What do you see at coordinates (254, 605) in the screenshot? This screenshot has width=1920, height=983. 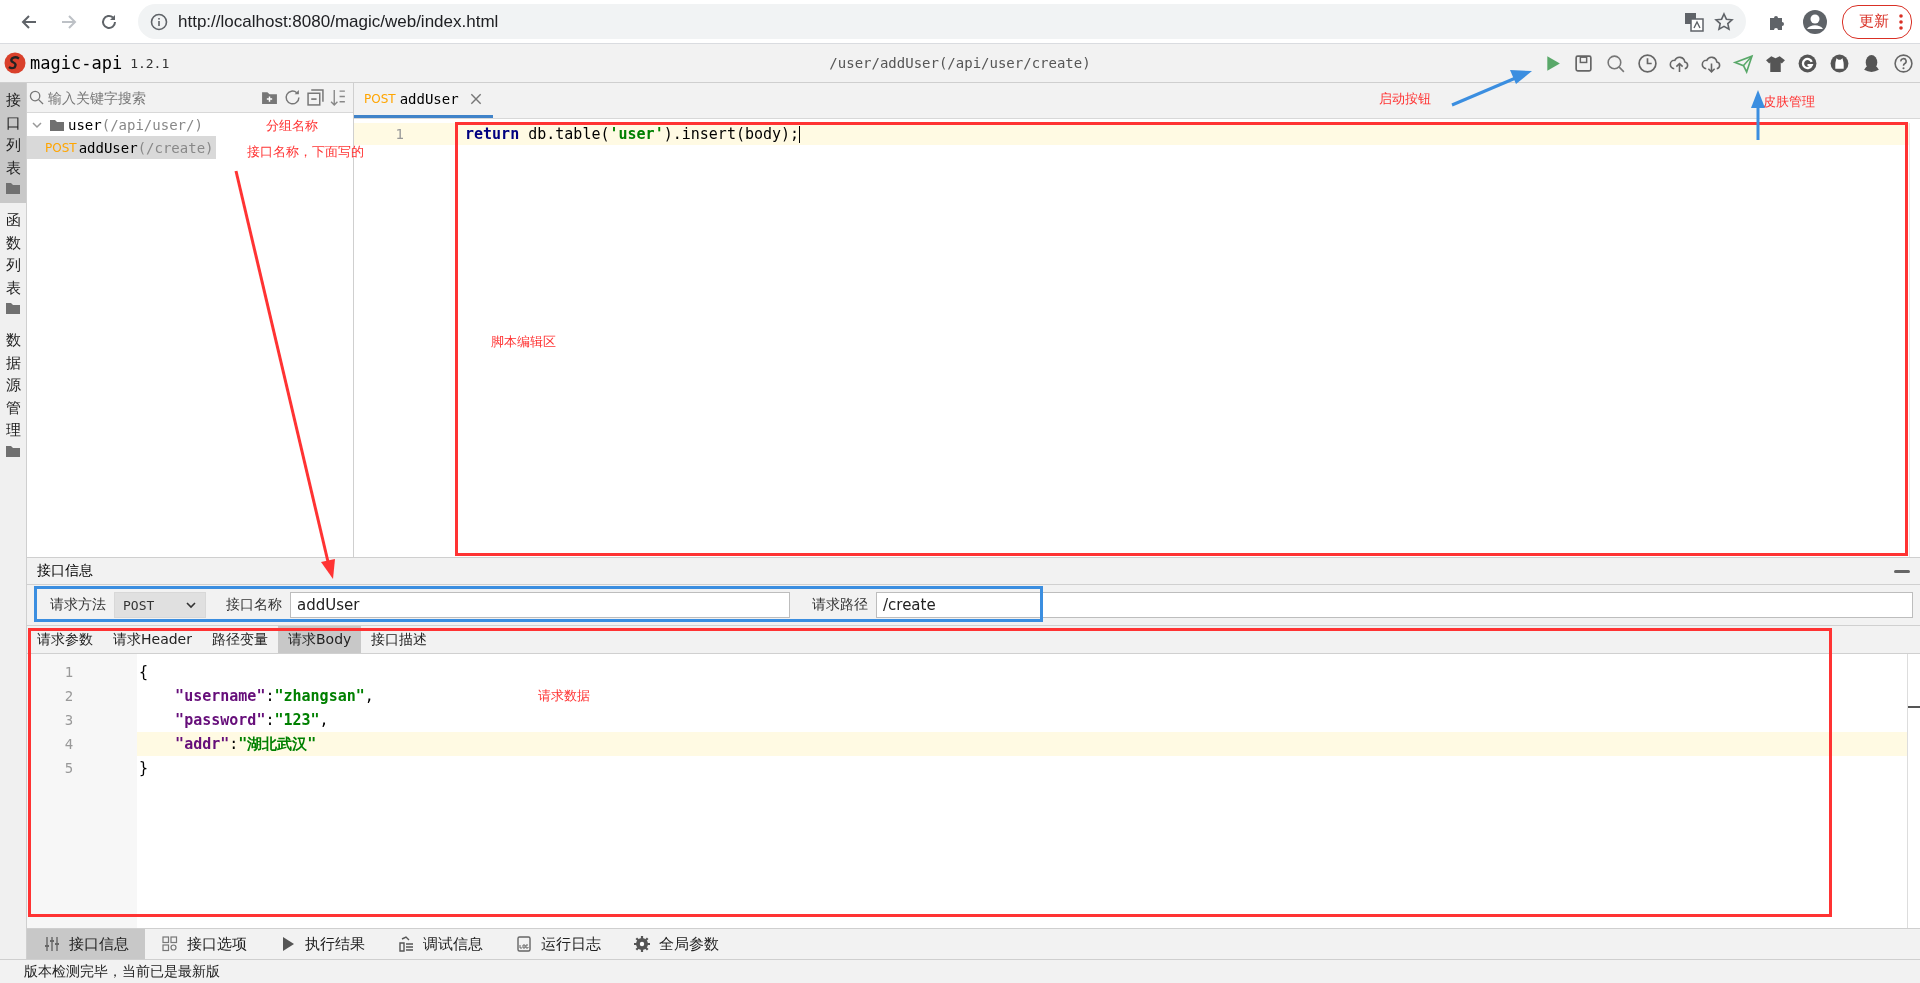 I see `field-label: 接口名称` at bounding box center [254, 605].